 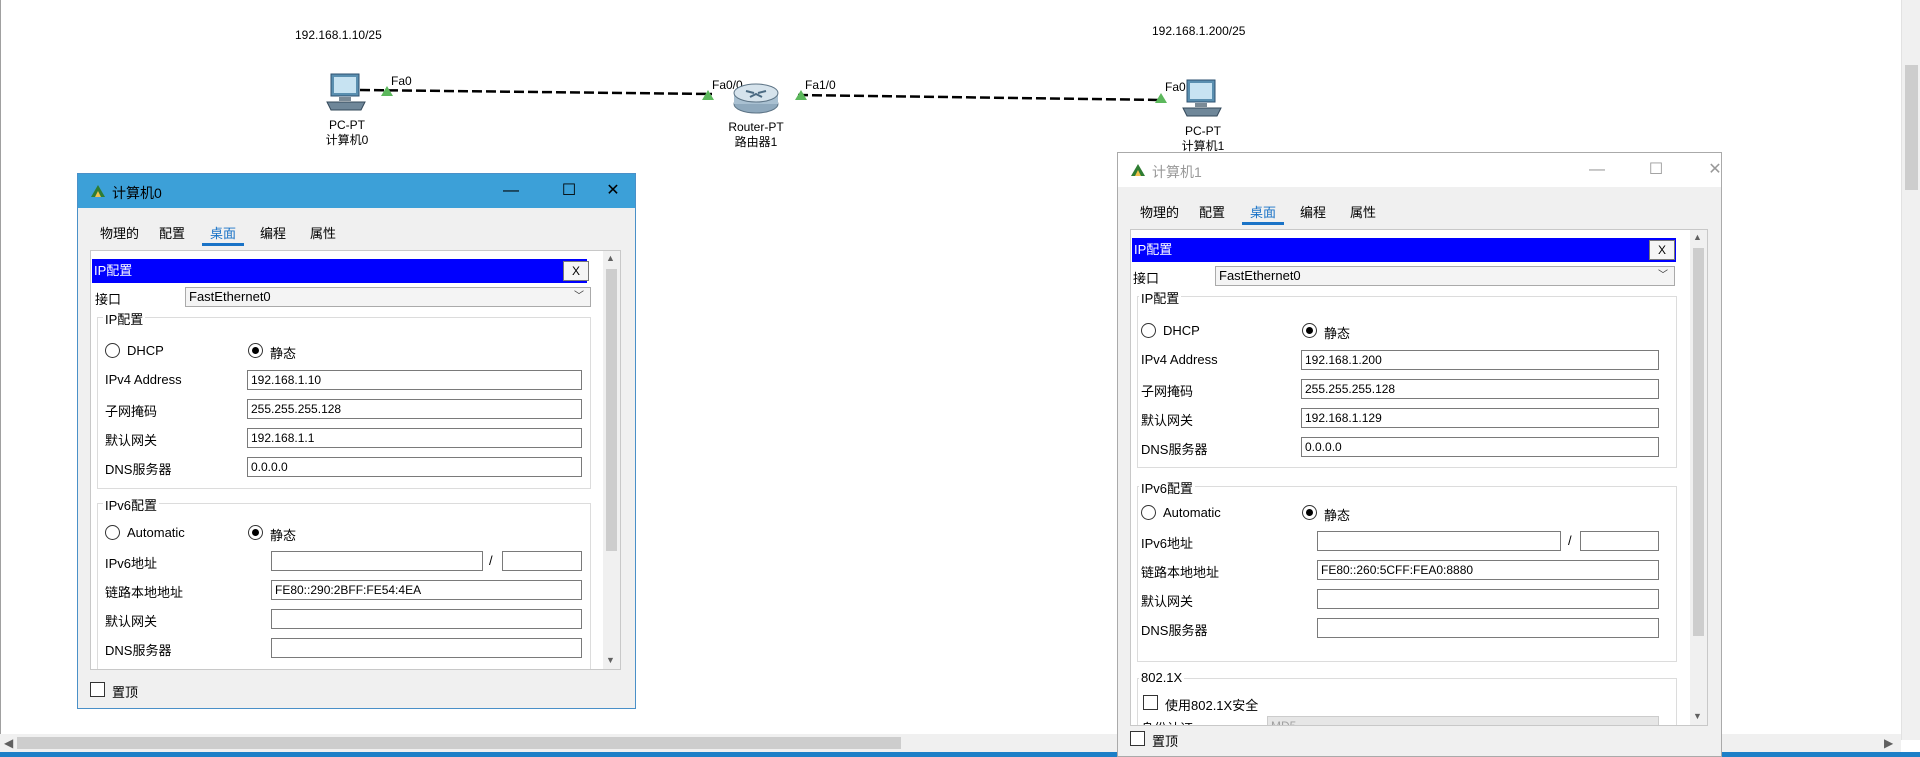 What do you see at coordinates (338, 35) in the screenshot?
I see `pc0-ip-note: 192.168.1.10/25` at bounding box center [338, 35].